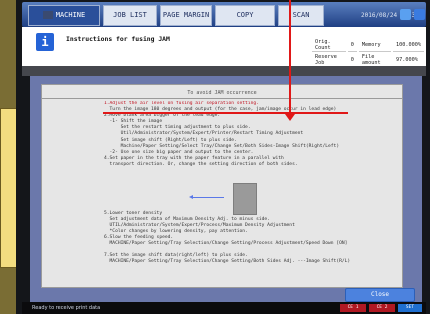  Describe the element at coordinates (290, 59) in the screenshot. I see `annotation-arrow-line` at that location.